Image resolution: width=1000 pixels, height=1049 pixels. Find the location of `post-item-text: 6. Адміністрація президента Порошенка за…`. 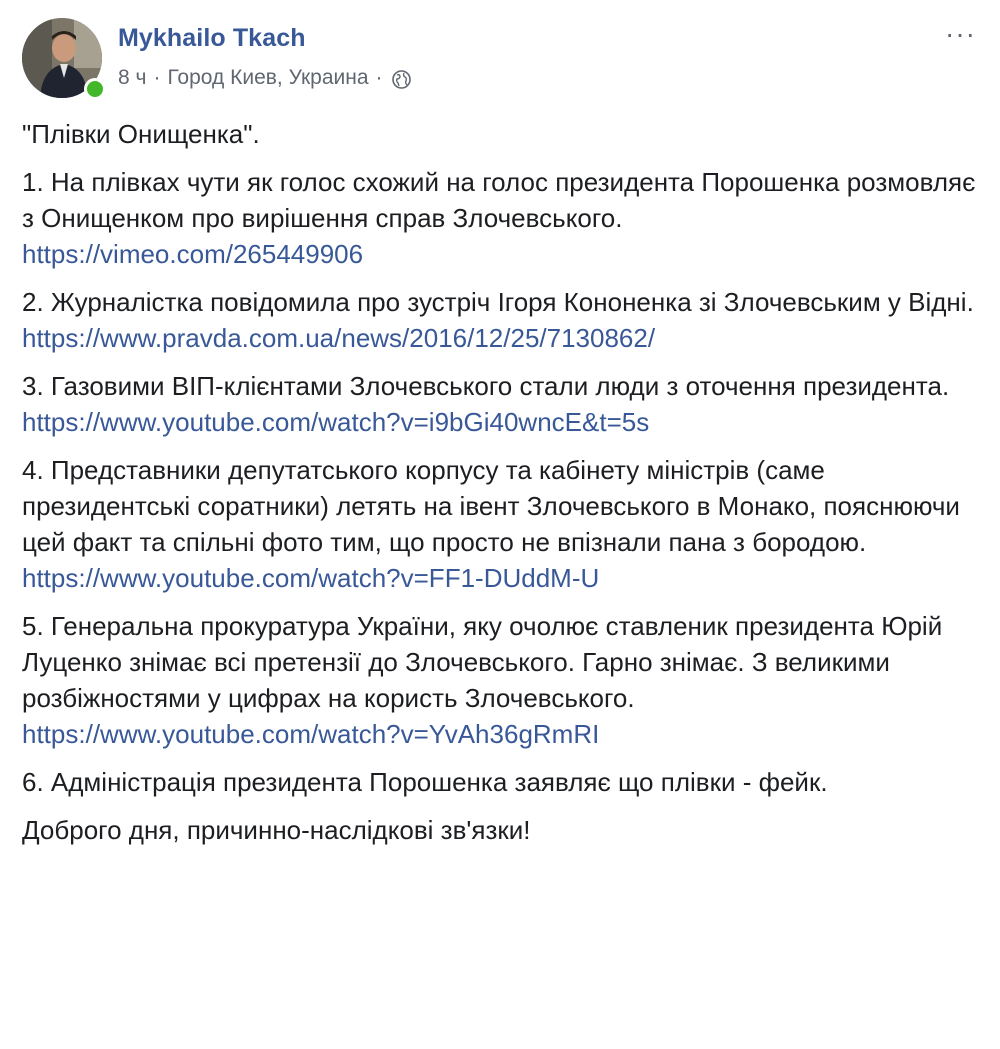

post-item-text: 6. Адміністрація президента Порошенка за… is located at coordinates (425, 782).